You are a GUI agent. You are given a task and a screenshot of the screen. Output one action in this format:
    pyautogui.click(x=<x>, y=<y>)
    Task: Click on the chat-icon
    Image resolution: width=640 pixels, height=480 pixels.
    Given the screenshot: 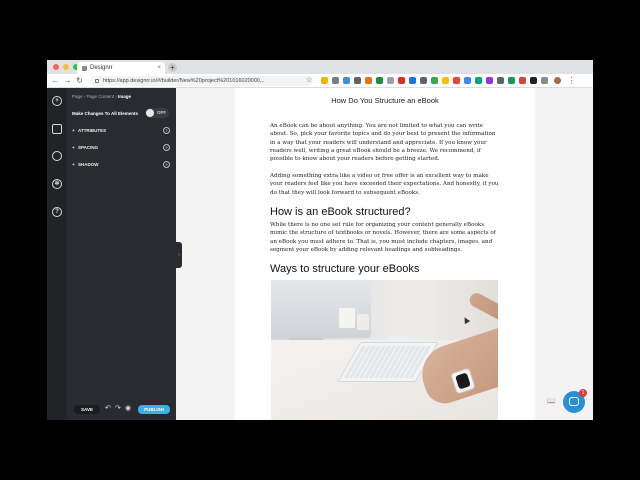 What is the action you would take?
    pyautogui.click(x=574, y=401)
    